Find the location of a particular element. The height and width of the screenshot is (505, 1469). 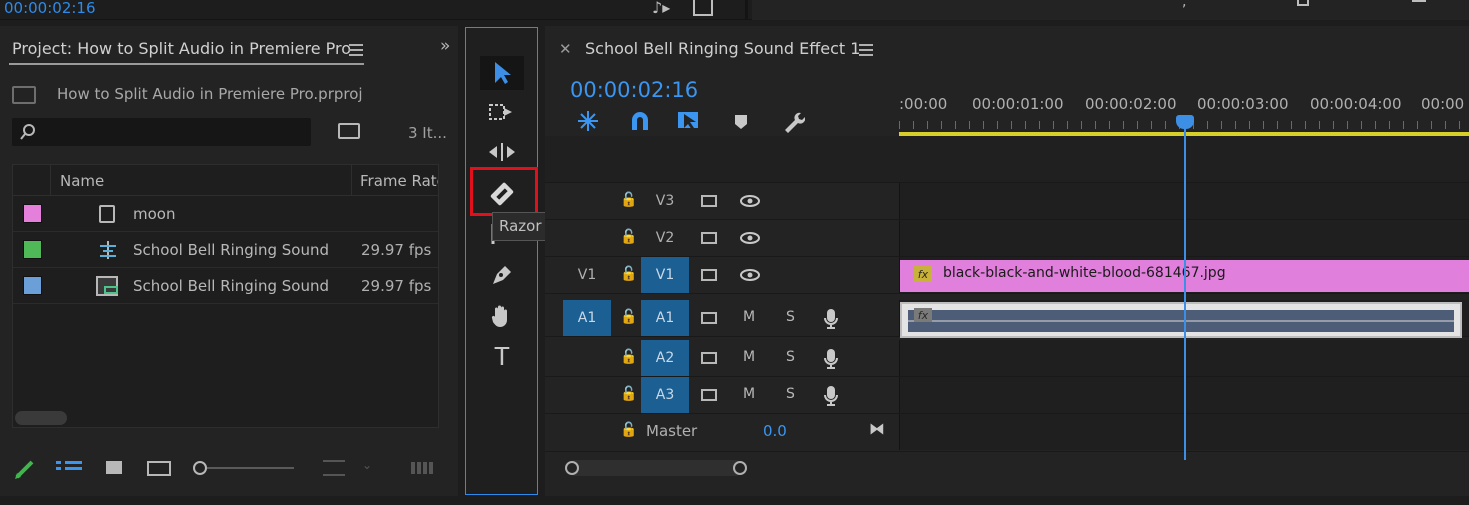

track-select-icon is located at coordinates (500, 112).